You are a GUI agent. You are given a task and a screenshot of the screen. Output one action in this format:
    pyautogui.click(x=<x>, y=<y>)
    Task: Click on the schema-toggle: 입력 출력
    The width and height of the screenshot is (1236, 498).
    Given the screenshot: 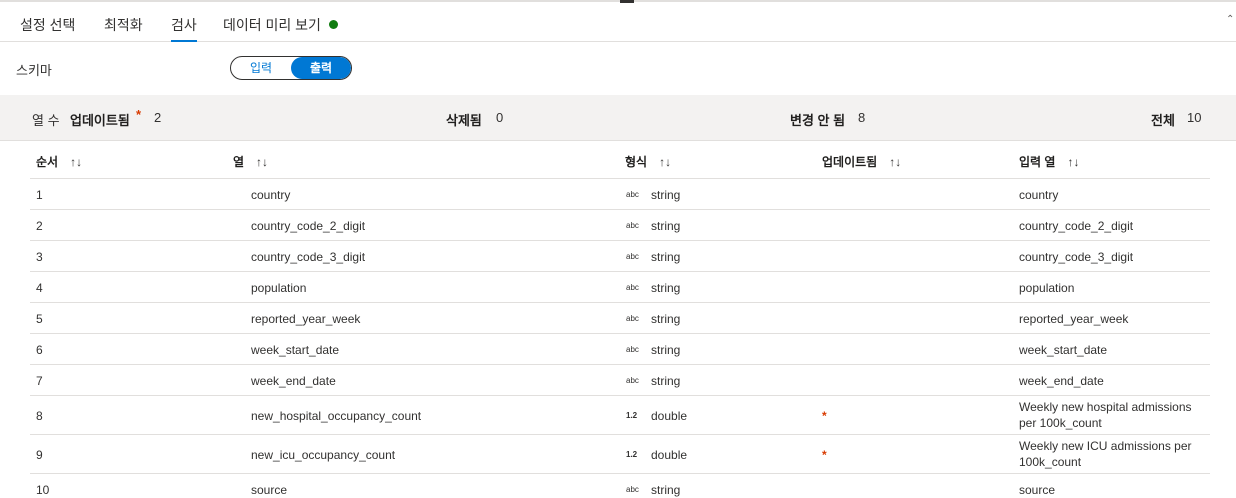 What is the action you would take?
    pyautogui.click(x=291, y=68)
    